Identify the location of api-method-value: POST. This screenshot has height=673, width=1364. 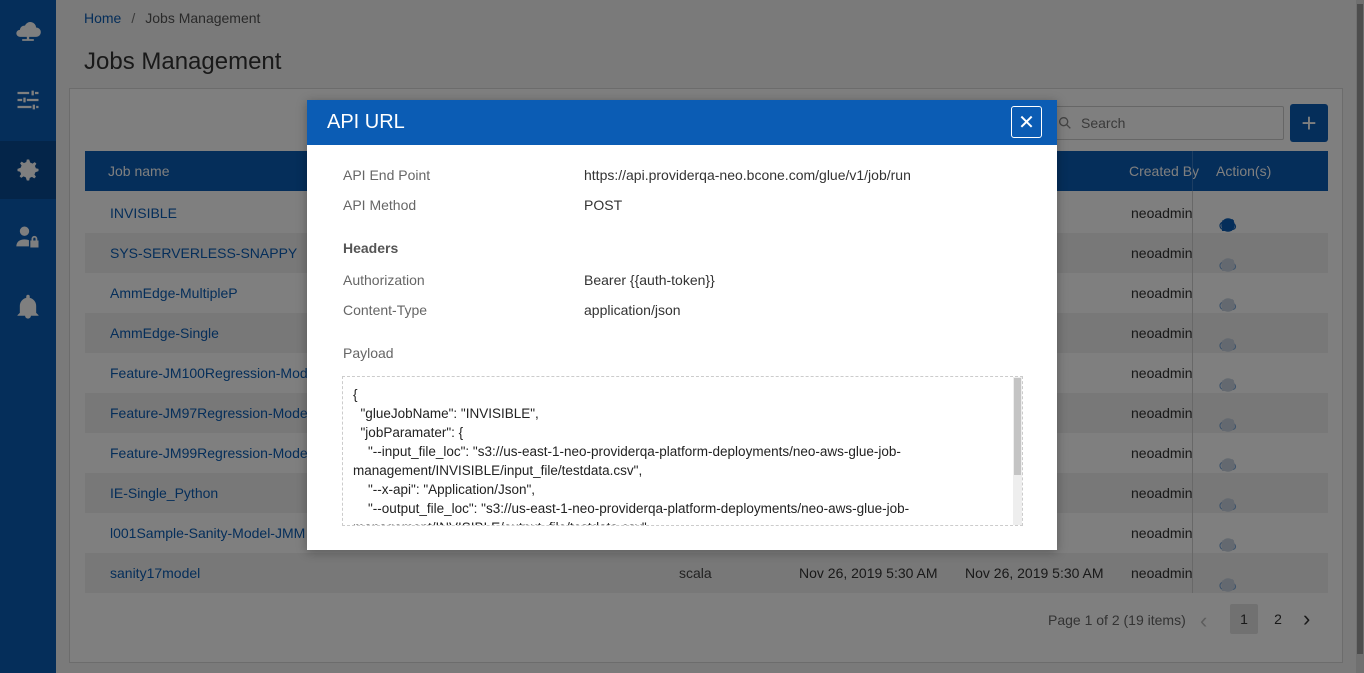
(603, 205).